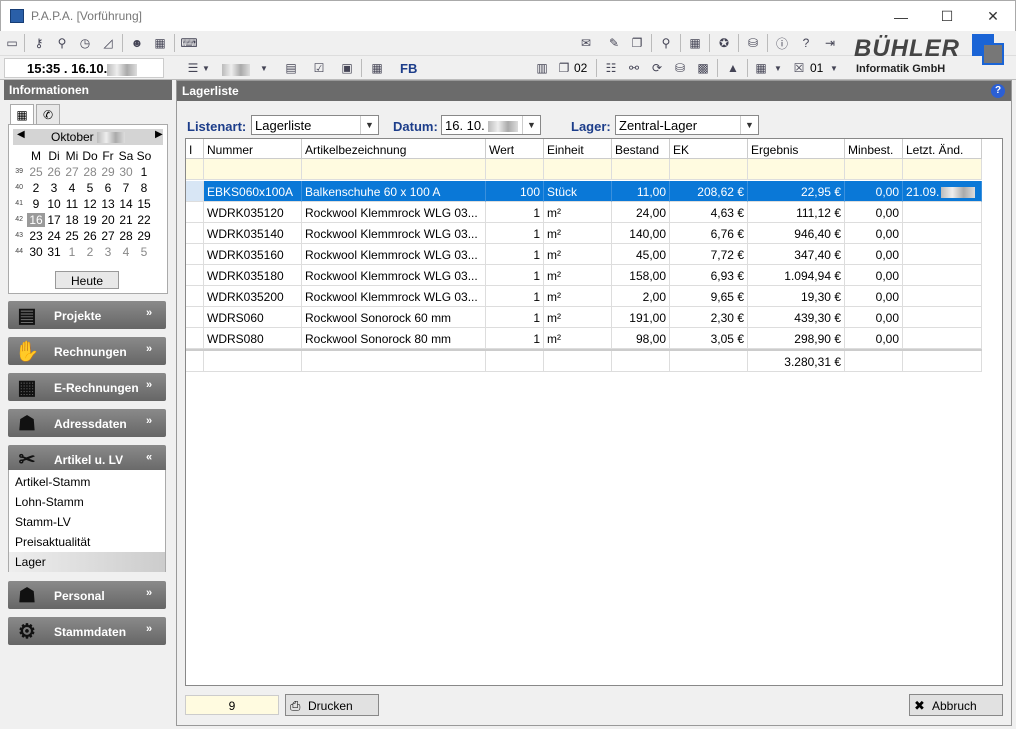 The height and width of the screenshot is (729, 1016). I want to click on exit-icon: ⇥, so click(830, 43).